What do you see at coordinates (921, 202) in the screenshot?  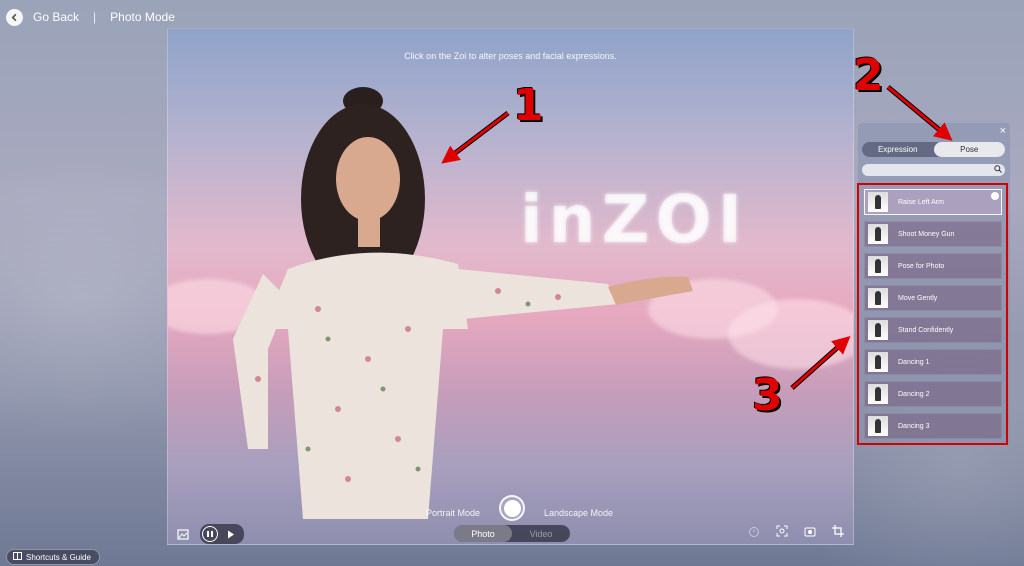 I see `pose-label: Raise Left Arm` at bounding box center [921, 202].